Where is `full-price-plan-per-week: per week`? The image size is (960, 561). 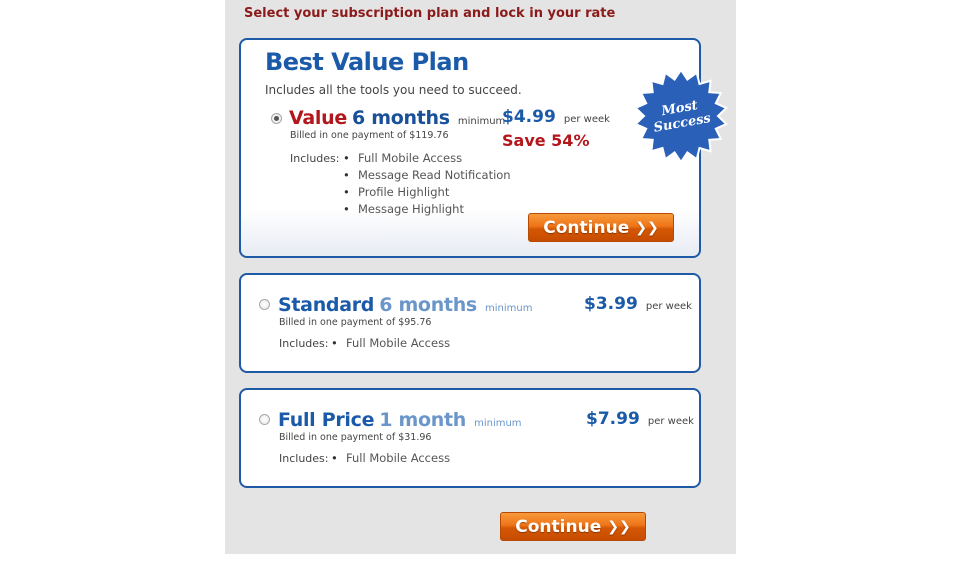
full-price-plan-per-week: per week is located at coordinates (670, 421).